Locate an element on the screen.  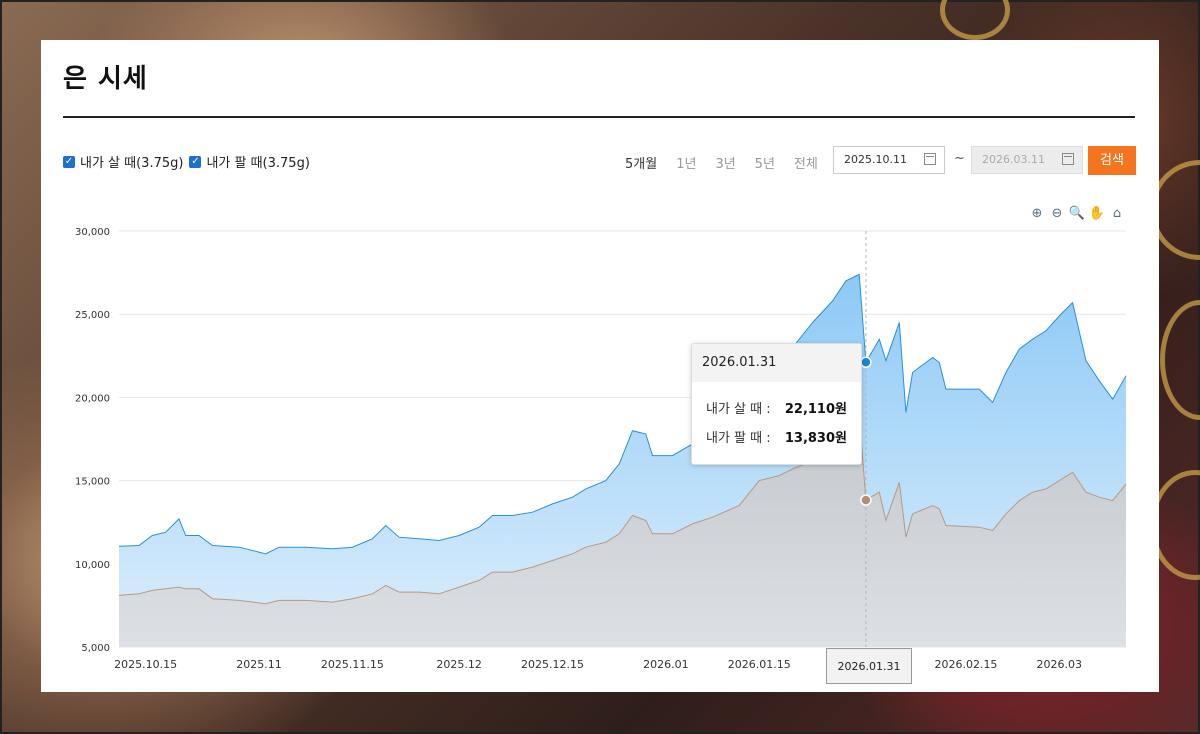
x-tick-label: 2026.01.15 is located at coordinates (759, 664).